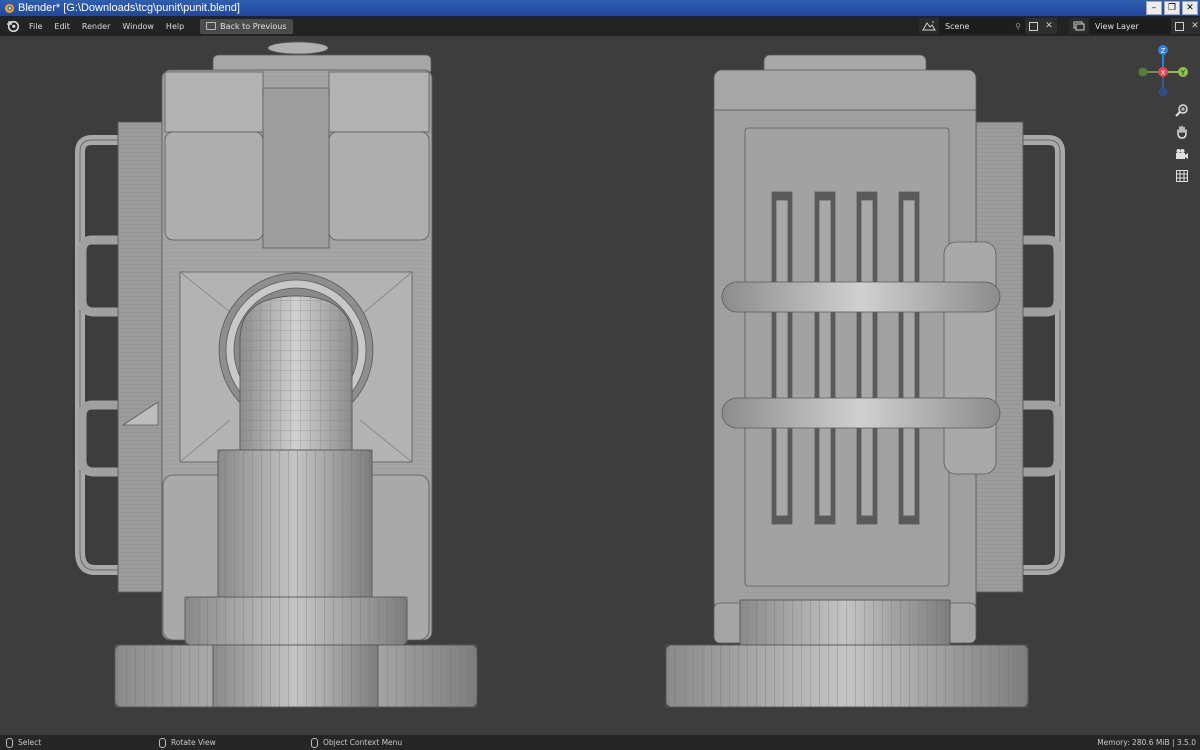 This screenshot has height=750, width=1200. Describe the element at coordinates (975, 26) in the screenshot. I see `scene-field: Scene` at that location.